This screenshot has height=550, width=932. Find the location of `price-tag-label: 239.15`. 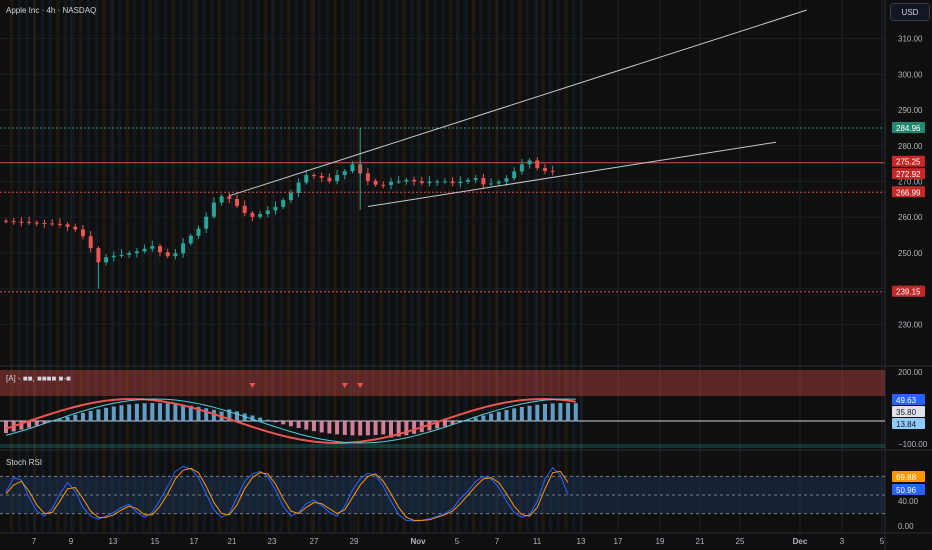

price-tag-label: 239.15 is located at coordinates (908, 292).